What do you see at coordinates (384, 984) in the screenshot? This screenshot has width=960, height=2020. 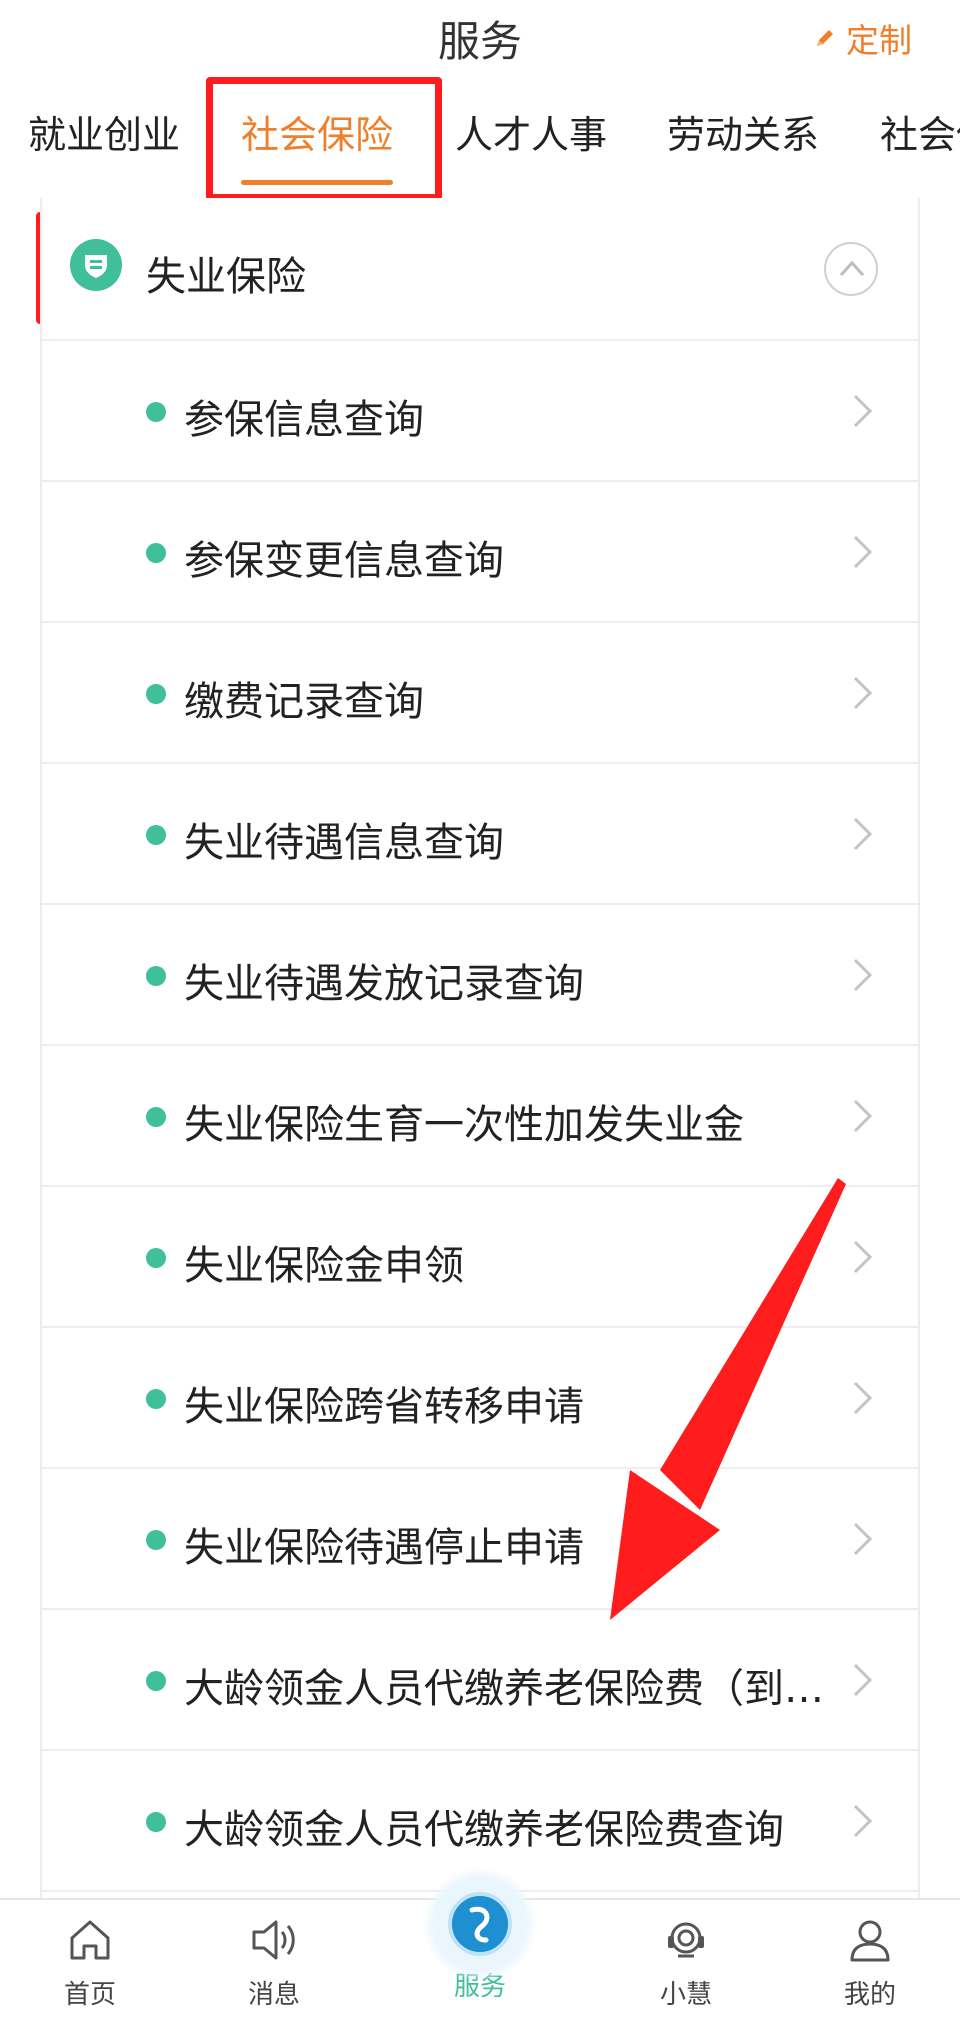 I see `list-item-label: 失业待遇发放记录查询` at bounding box center [384, 984].